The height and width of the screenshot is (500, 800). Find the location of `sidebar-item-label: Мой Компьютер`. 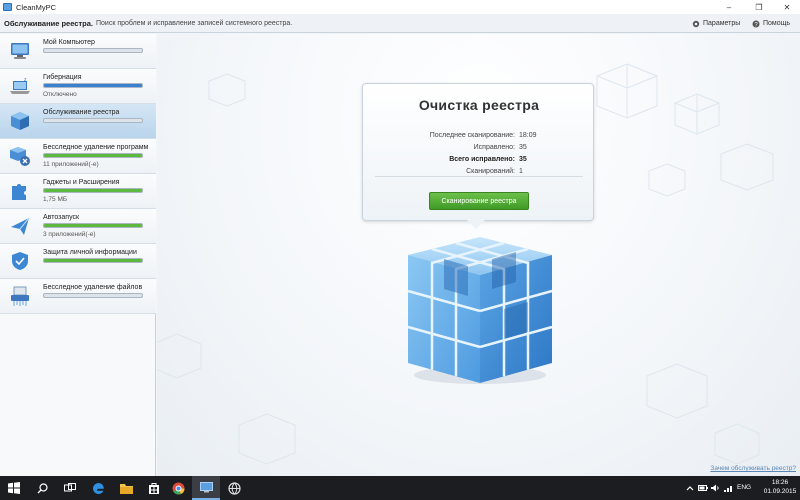

sidebar-item-label: Мой Компьютер is located at coordinates (69, 42).